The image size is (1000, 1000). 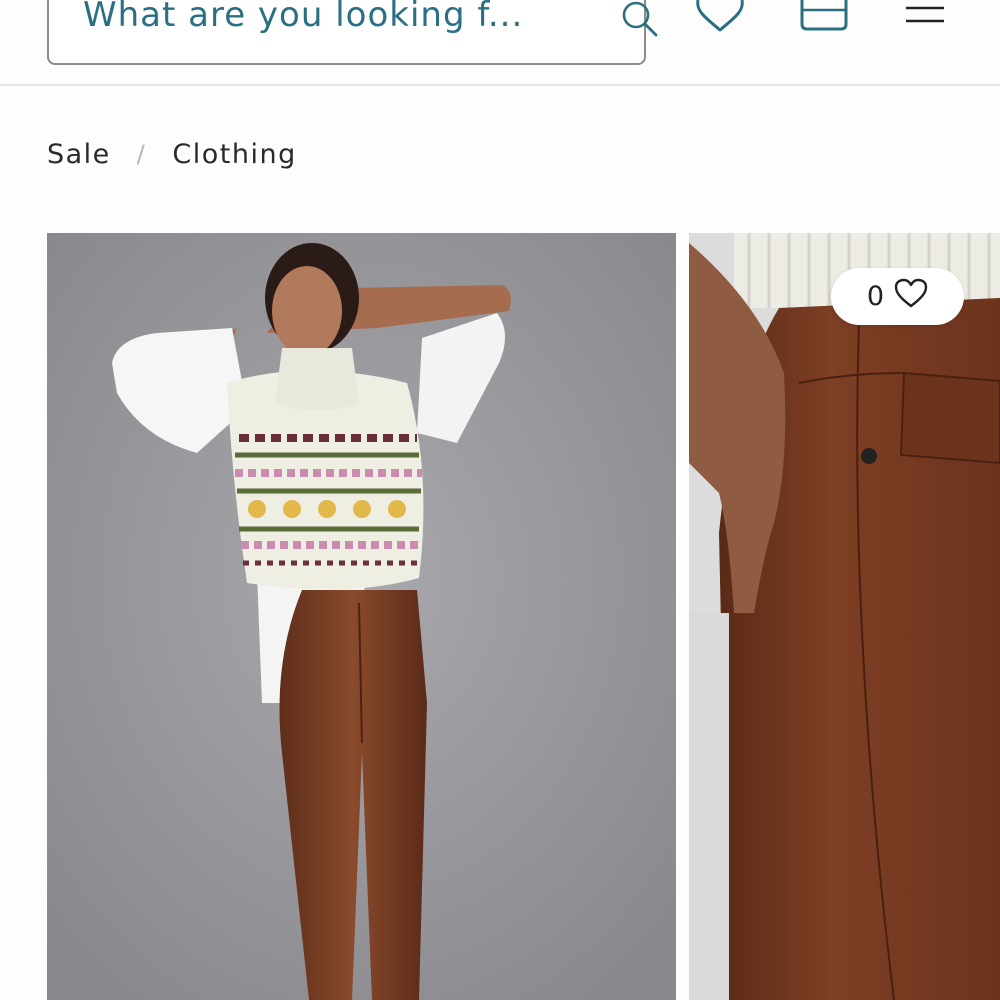 I want to click on hamburger-menu-icon, so click(x=925, y=17).